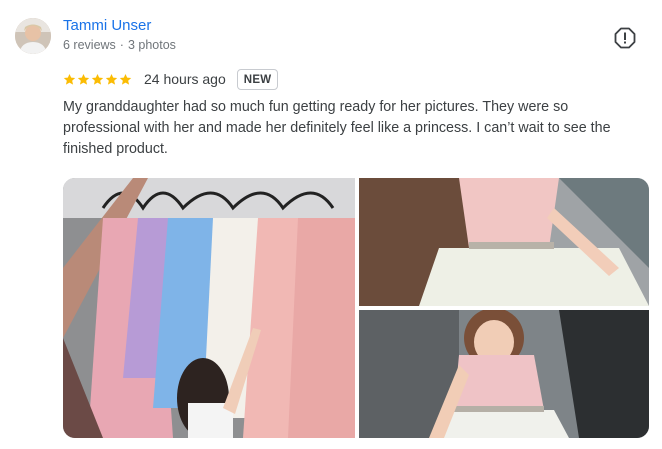 Image resolution: width=662 pixels, height=449 pixels. I want to click on star-rating, so click(97, 79).